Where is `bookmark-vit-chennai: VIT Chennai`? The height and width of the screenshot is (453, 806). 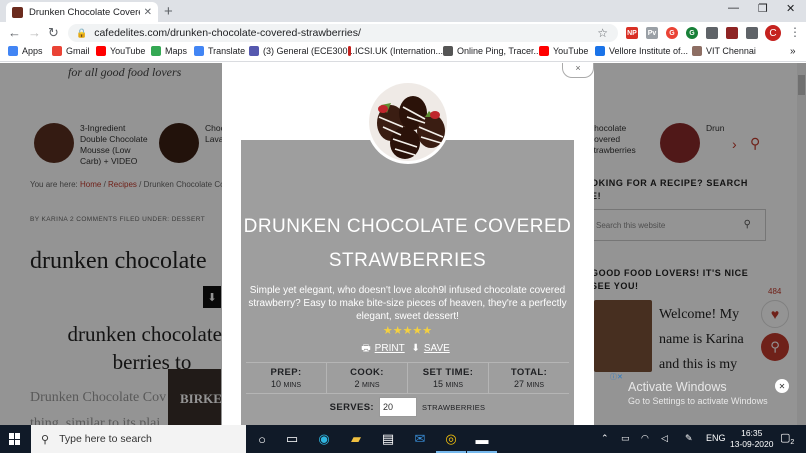
bookmark-vit-chennai: VIT Chennai is located at coordinates (724, 51).